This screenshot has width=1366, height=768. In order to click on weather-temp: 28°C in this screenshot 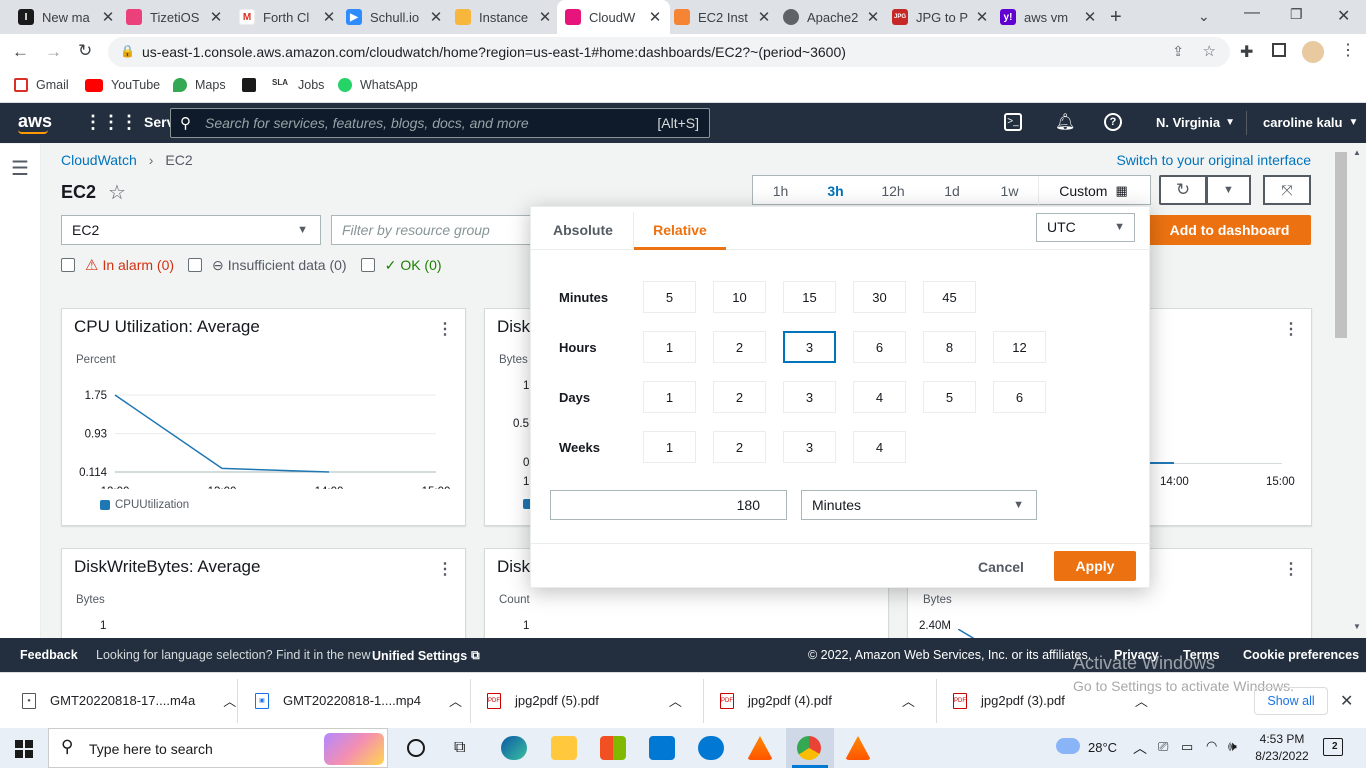, I will do `click(1102, 747)`.